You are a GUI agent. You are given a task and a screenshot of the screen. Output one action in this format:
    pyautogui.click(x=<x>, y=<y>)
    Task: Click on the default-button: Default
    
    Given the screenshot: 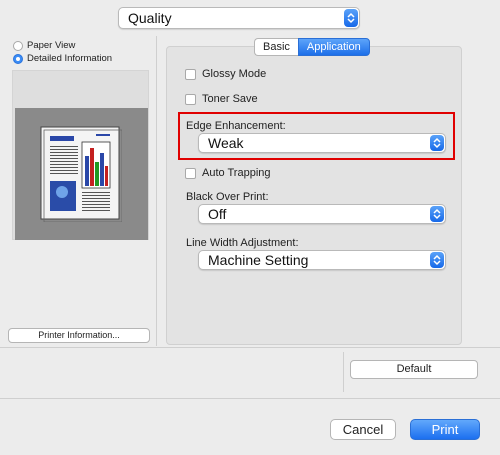 What is the action you would take?
    pyautogui.click(x=414, y=369)
    